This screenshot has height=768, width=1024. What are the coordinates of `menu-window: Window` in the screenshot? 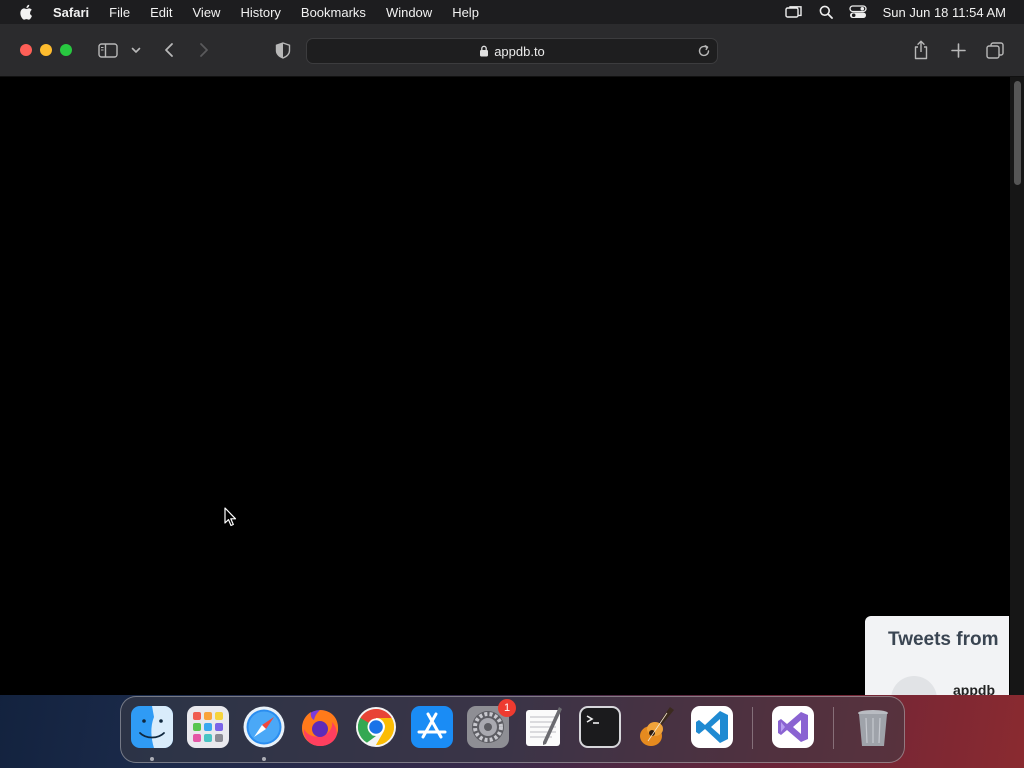 It's located at (409, 12).